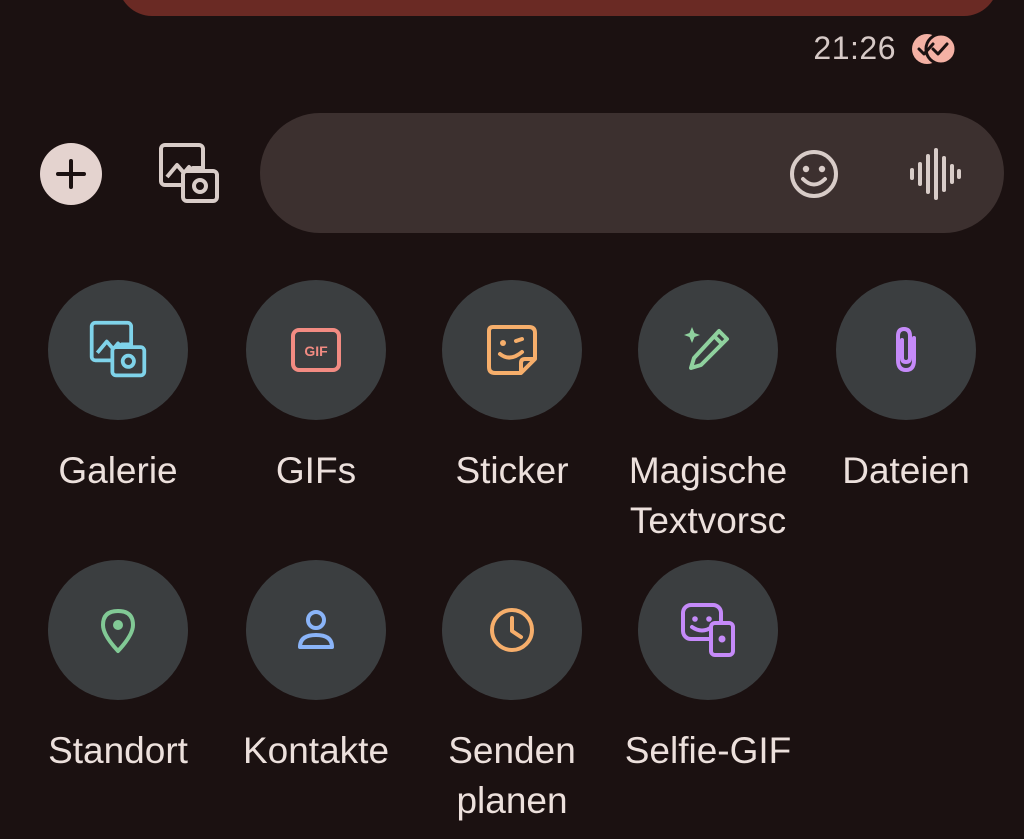  What do you see at coordinates (316, 750) in the screenshot?
I see `attach-contacts-label: Kontakte` at bounding box center [316, 750].